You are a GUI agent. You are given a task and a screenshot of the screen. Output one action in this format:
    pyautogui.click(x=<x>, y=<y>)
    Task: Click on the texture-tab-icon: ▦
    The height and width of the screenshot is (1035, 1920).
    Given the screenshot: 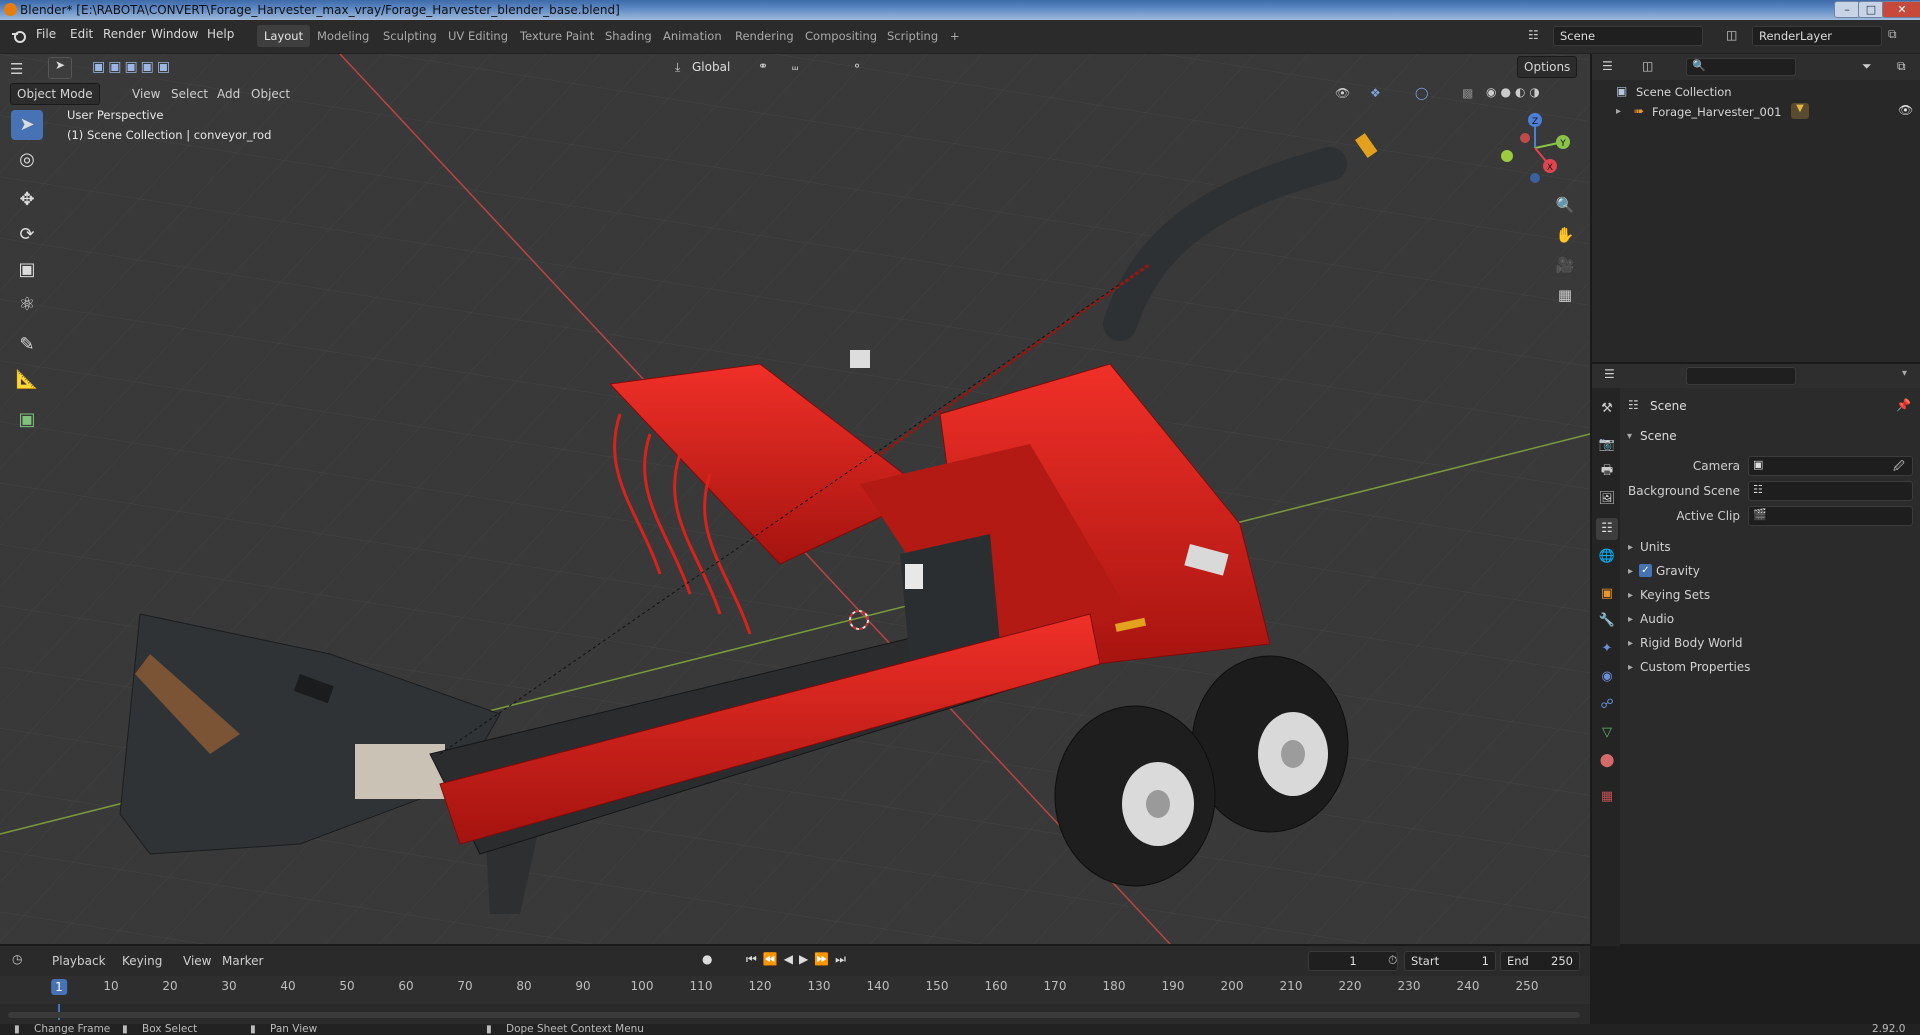 What is the action you would take?
    pyautogui.click(x=1607, y=797)
    